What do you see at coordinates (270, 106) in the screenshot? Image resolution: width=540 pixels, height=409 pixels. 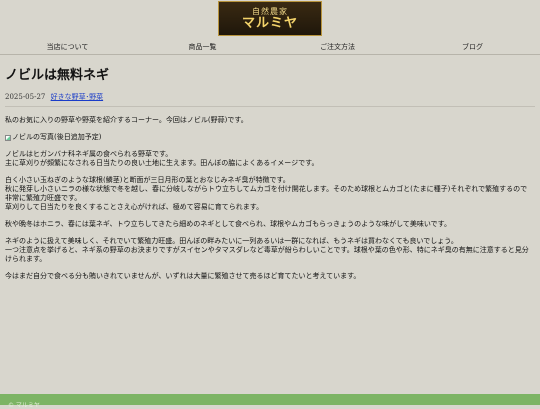 I see `divider` at bounding box center [270, 106].